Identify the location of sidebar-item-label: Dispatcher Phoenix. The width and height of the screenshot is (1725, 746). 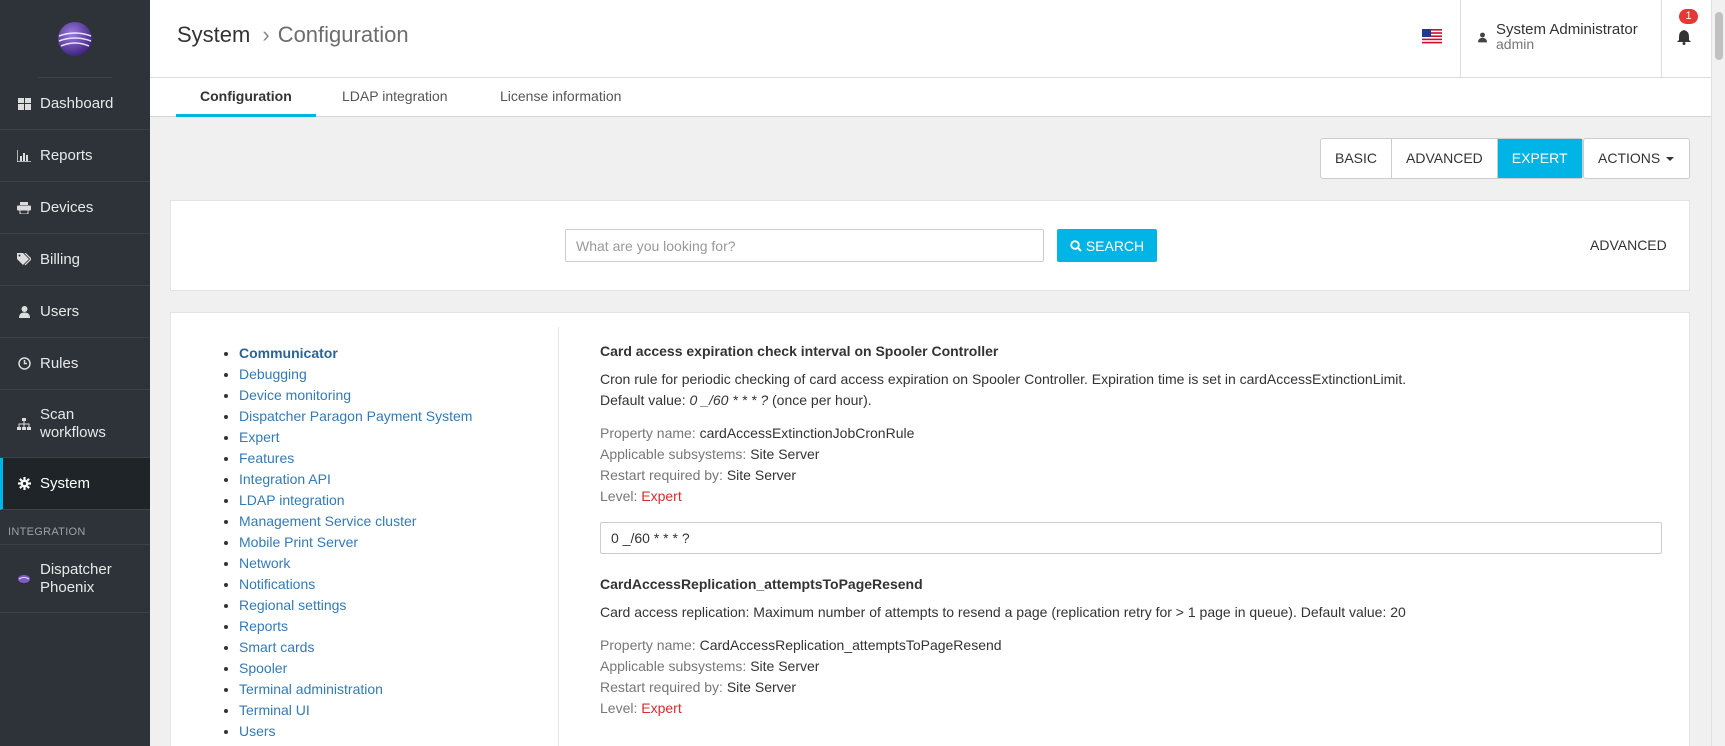
(76, 578).